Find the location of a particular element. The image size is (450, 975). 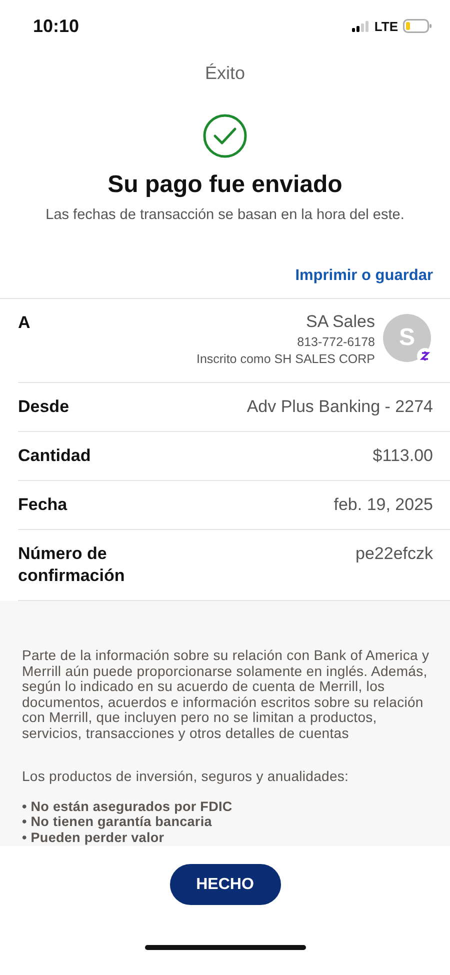

signal-icon is located at coordinates (361, 26).